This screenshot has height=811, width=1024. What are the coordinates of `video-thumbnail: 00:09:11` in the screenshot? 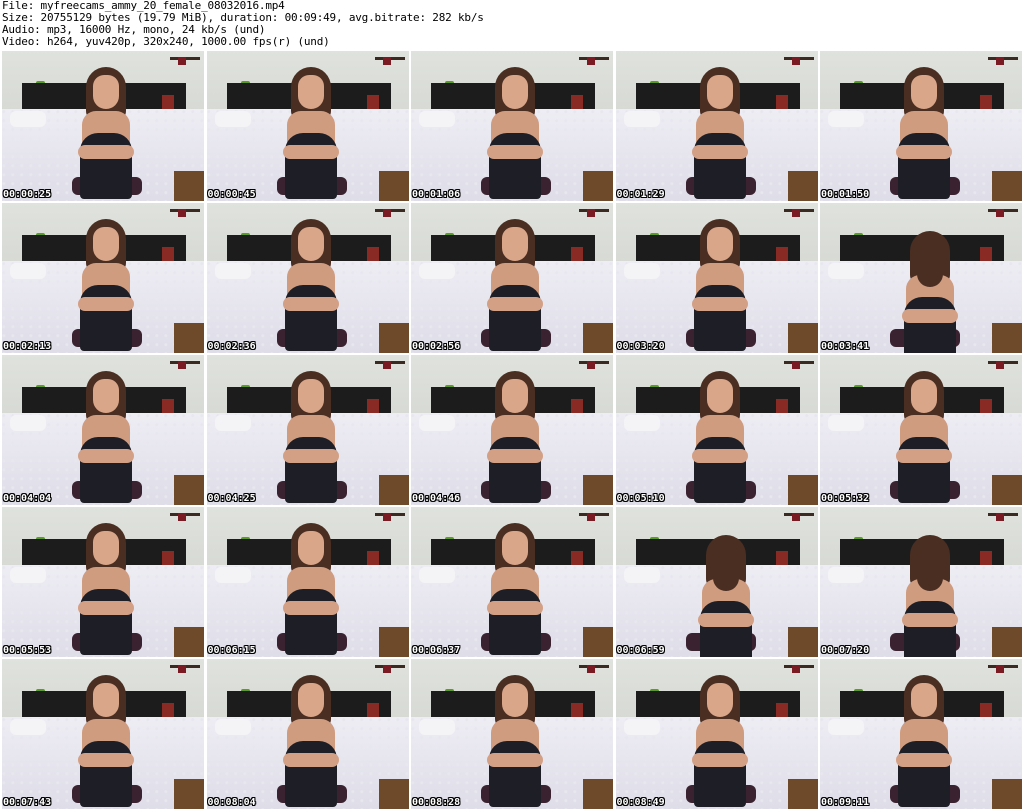 It's located at (921, 734).